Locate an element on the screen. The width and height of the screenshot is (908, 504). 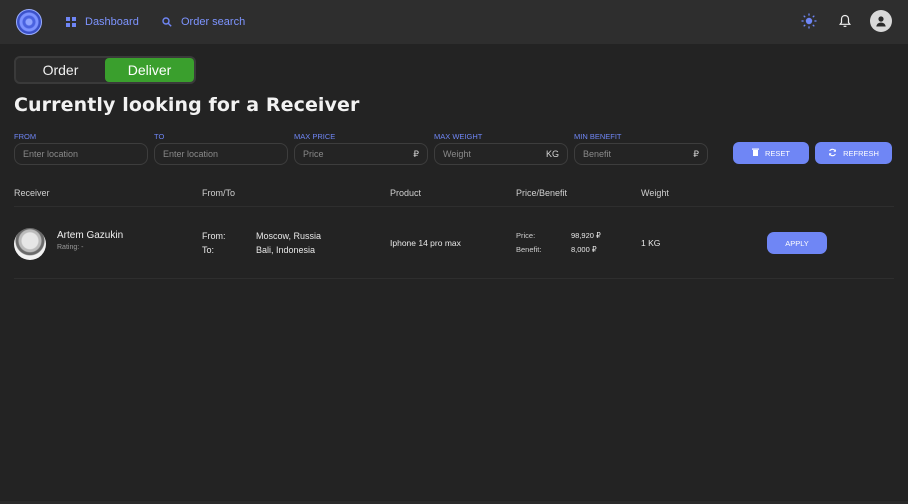
max-price-unit: ₽ is located at coordinates (416, 153).